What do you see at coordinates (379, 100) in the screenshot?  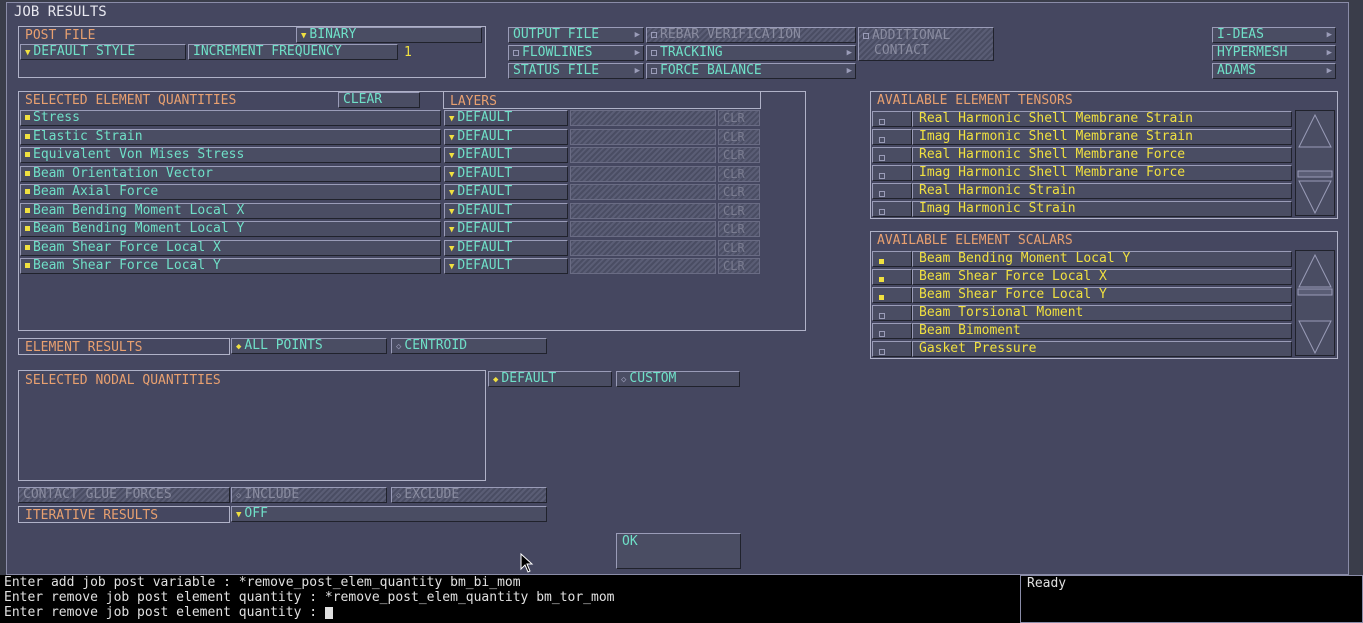 I see `clear-button: CLEAR` at bounding box center [379, 100].